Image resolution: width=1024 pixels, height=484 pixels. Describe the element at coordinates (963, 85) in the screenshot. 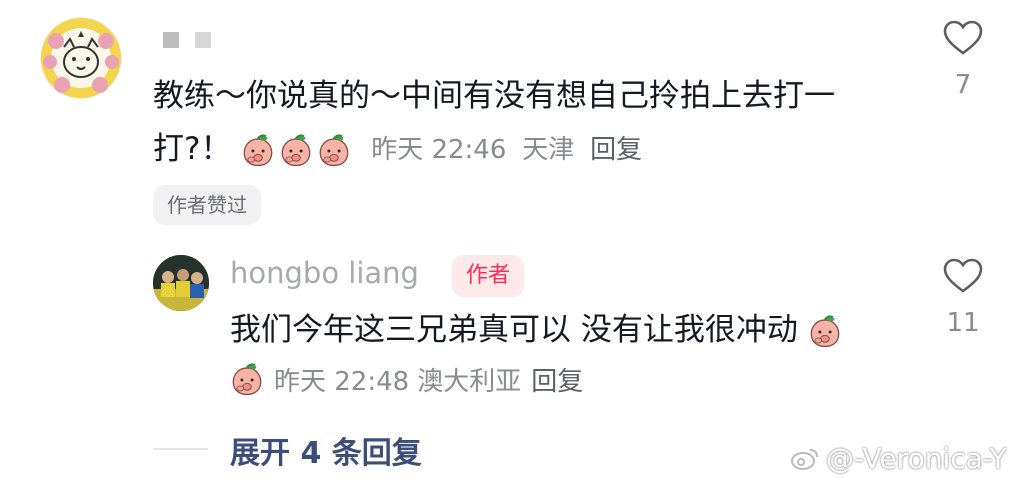

I see `like-count: 7` at that location.